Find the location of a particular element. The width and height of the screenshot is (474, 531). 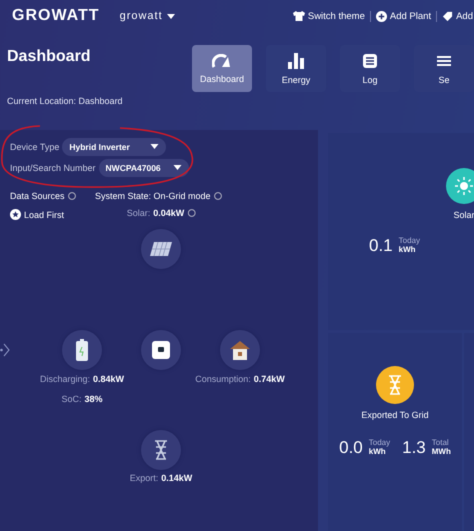

filter-label: Input/Search Number is located at coordinates (53, 167).